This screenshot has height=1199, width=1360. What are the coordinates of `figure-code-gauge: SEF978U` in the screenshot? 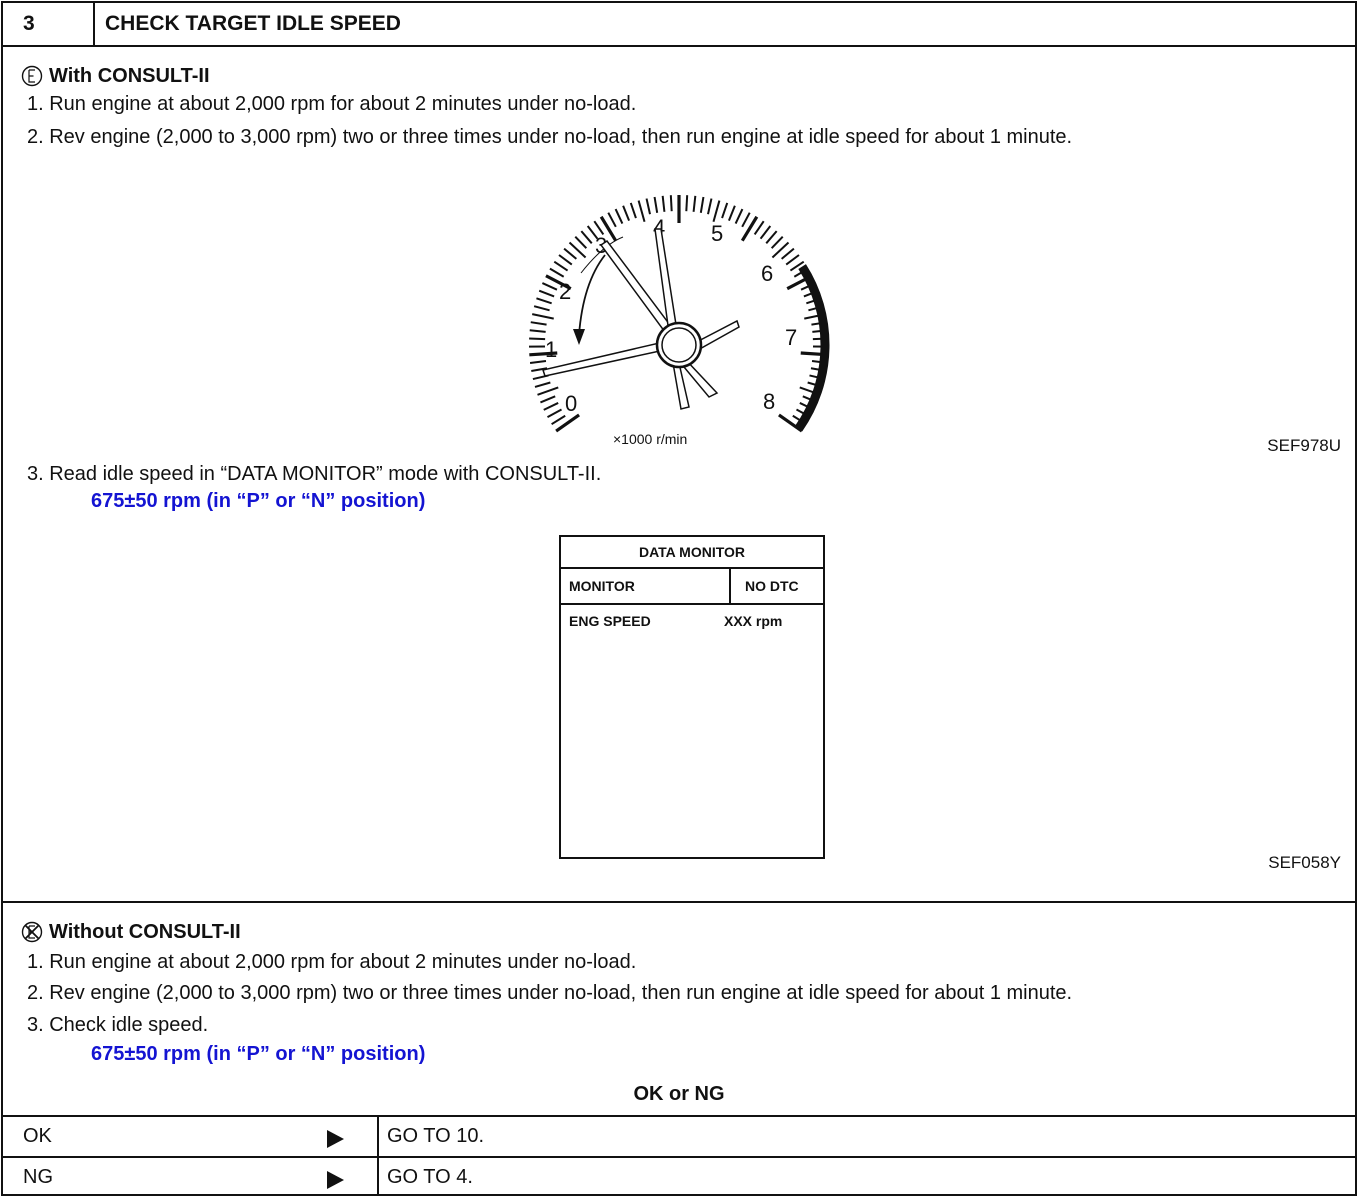 It's located at (1304, 445).